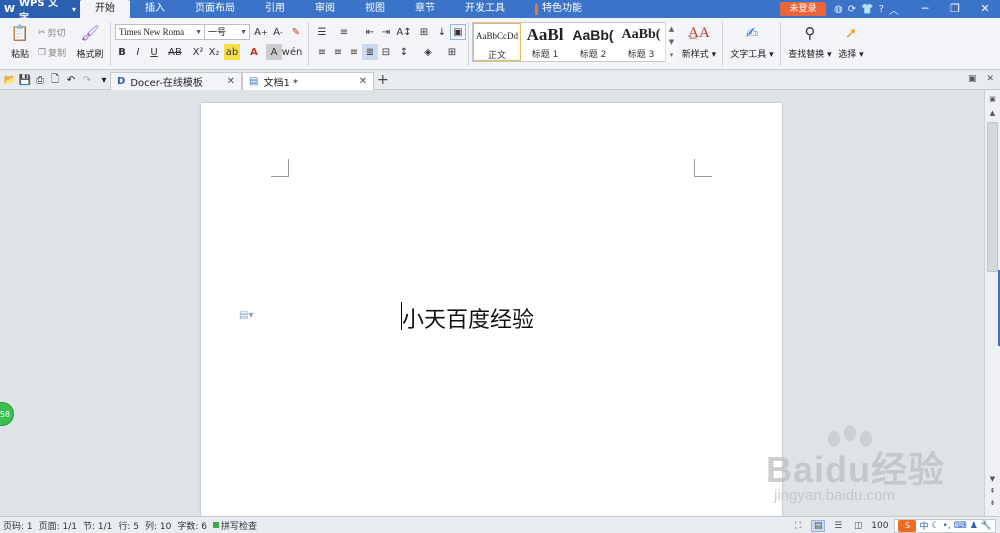 The height and width of the screenshot is (533, 1000). What do you see at coordinates (545, 42) in the screenshot?
I see `style-heading-1: AaBl 标题 1` at bounding box center [545, 42].